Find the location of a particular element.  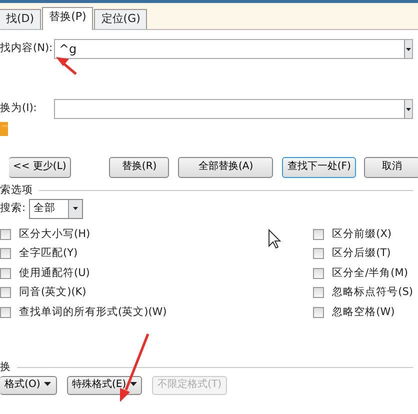

search-label: 搜索: is located at coordinates (13, 209).